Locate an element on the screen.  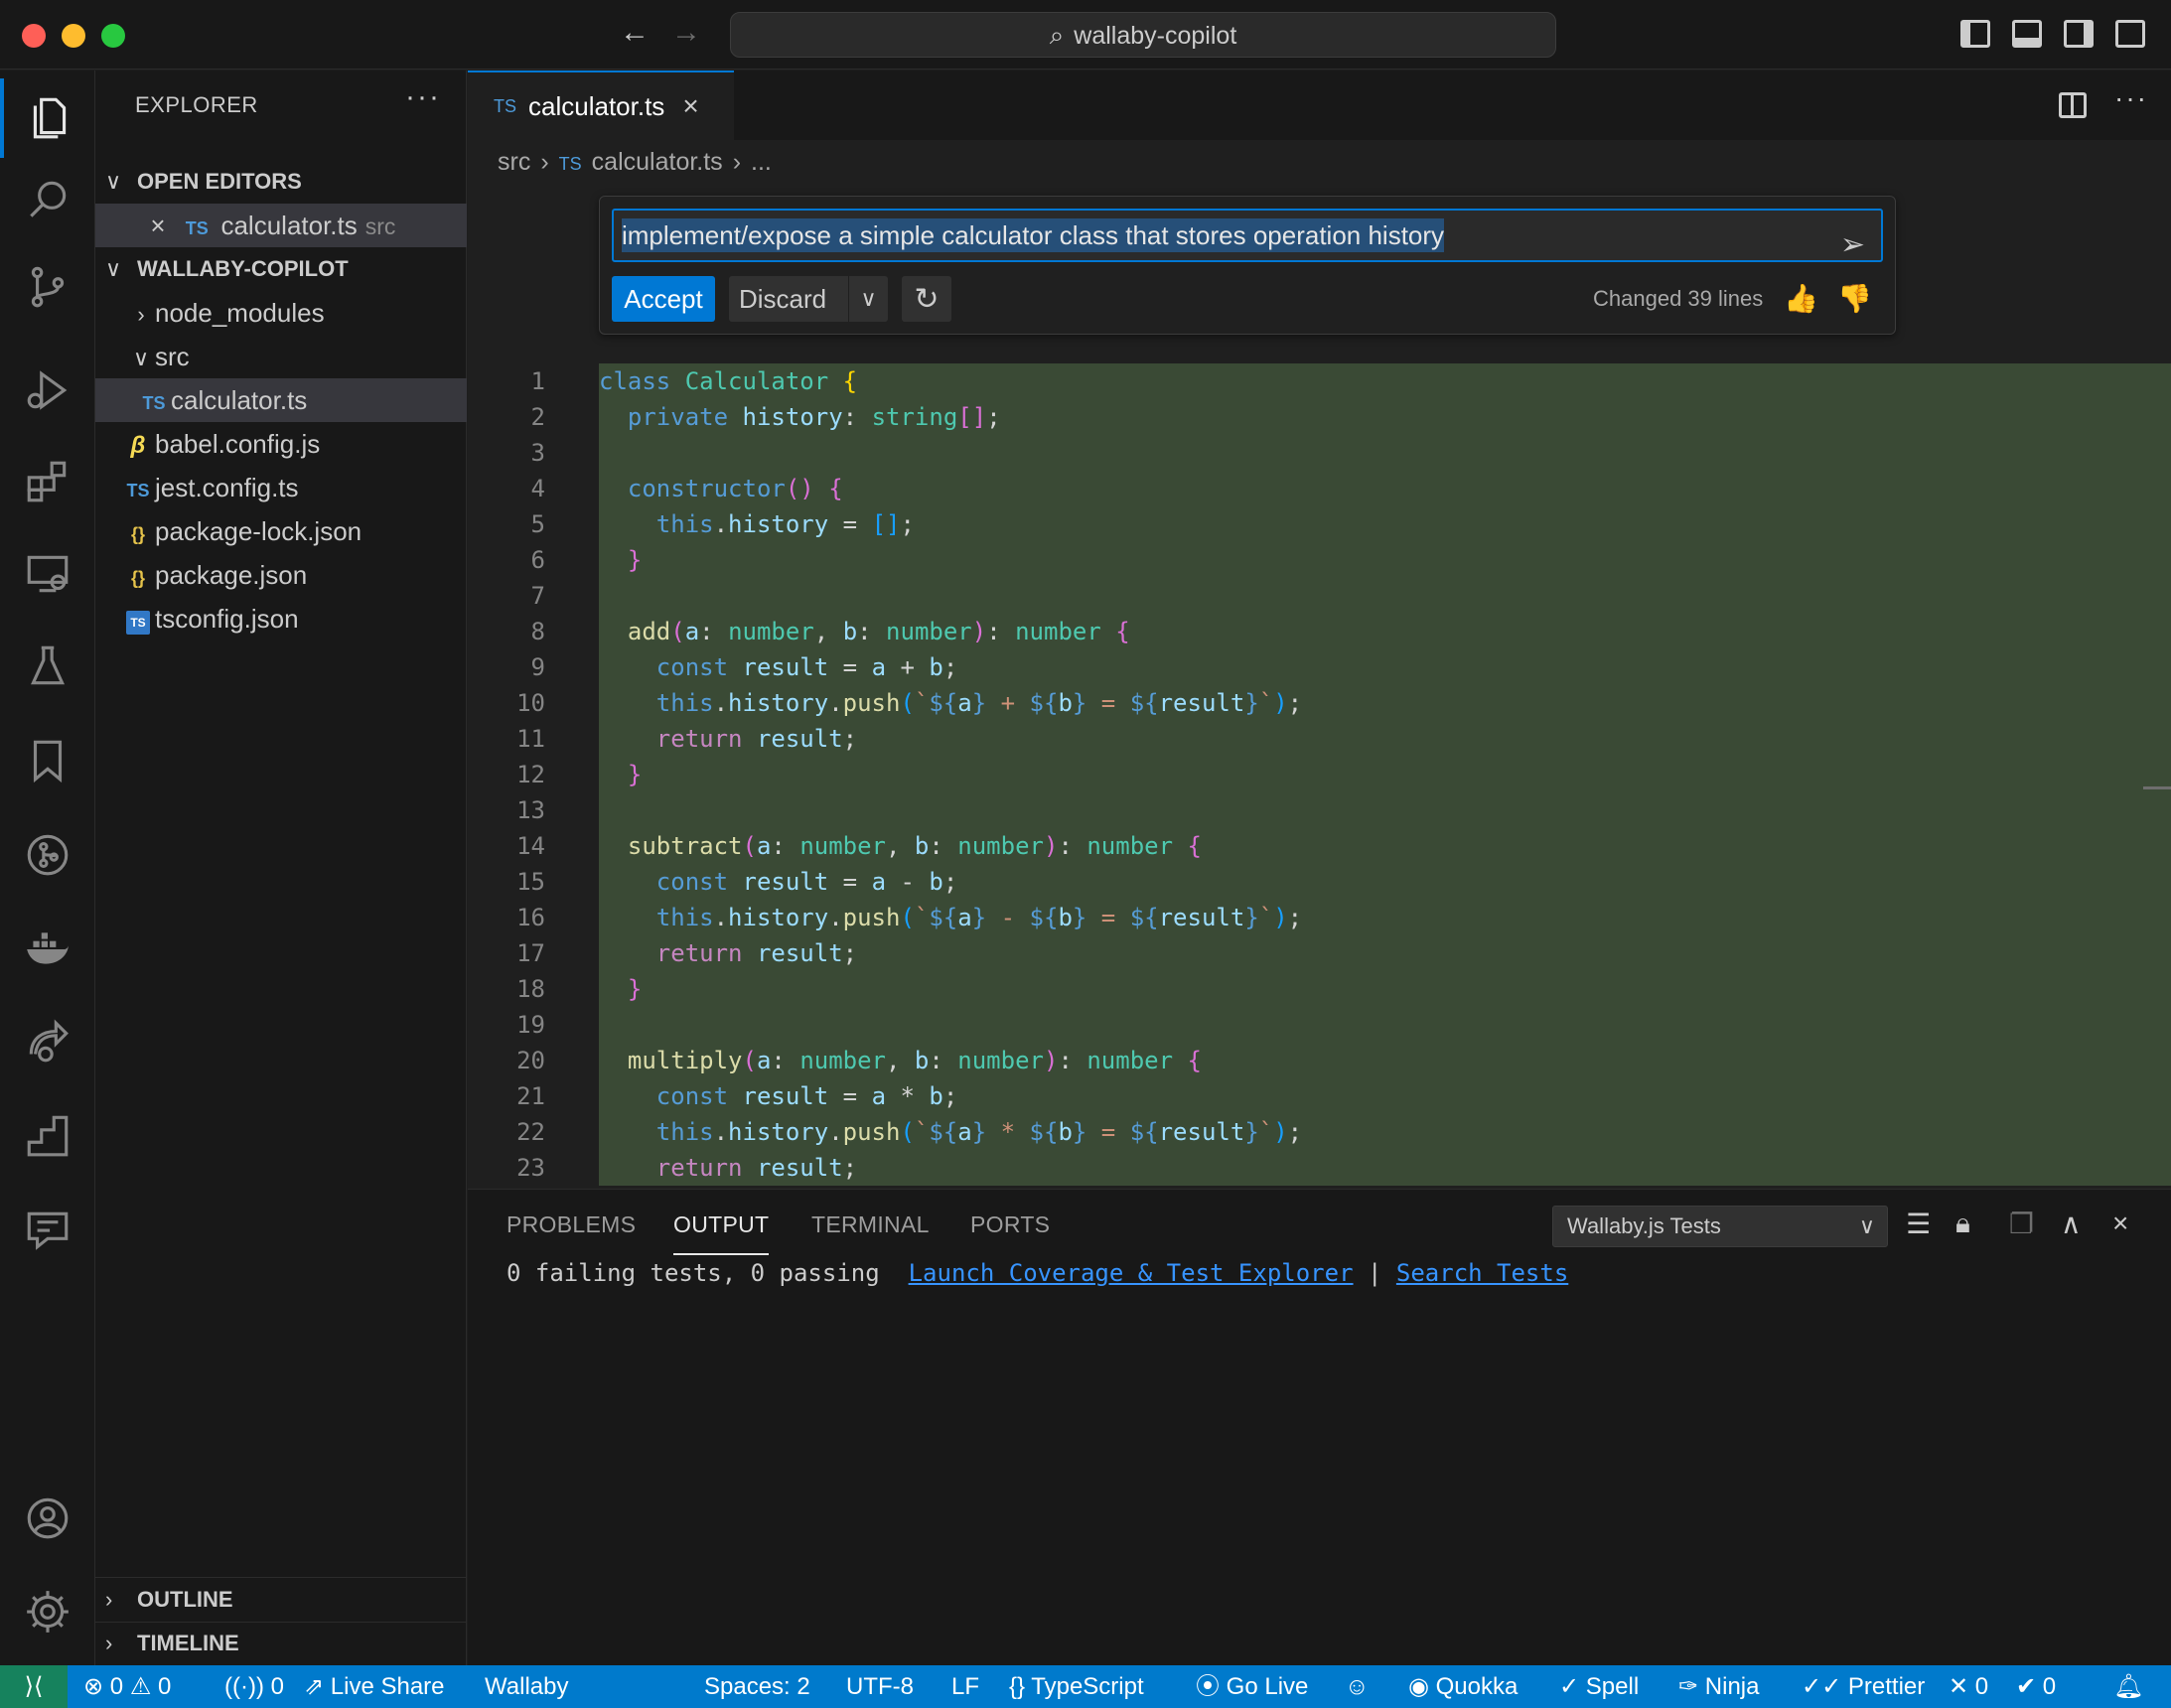
remote-explorer-icon is located at coordinates (48, 574).